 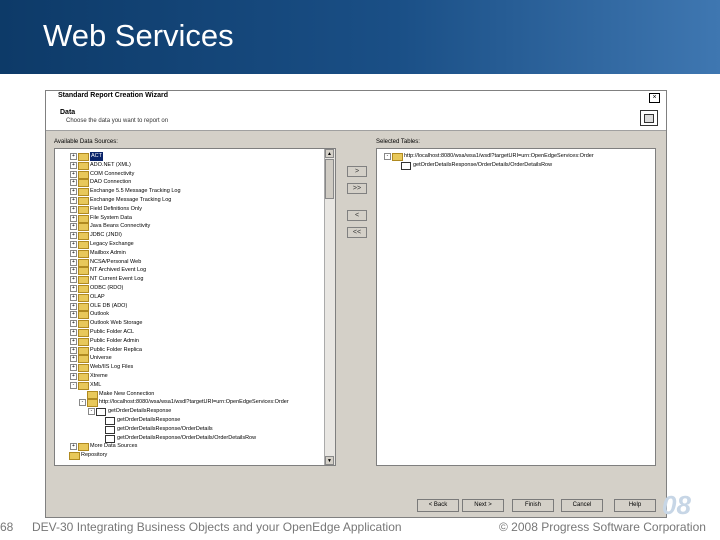 I want to click on tree-item-label: Universe, so click(x=101, y=358).